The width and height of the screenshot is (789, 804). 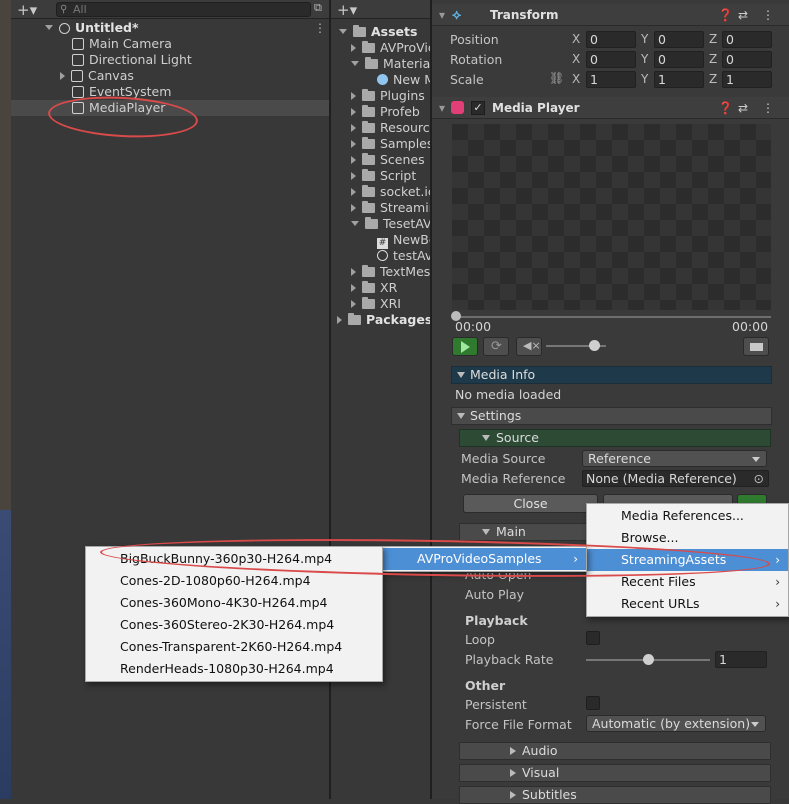 I want to click on other-heading: Other, so click(x=485, y=685).